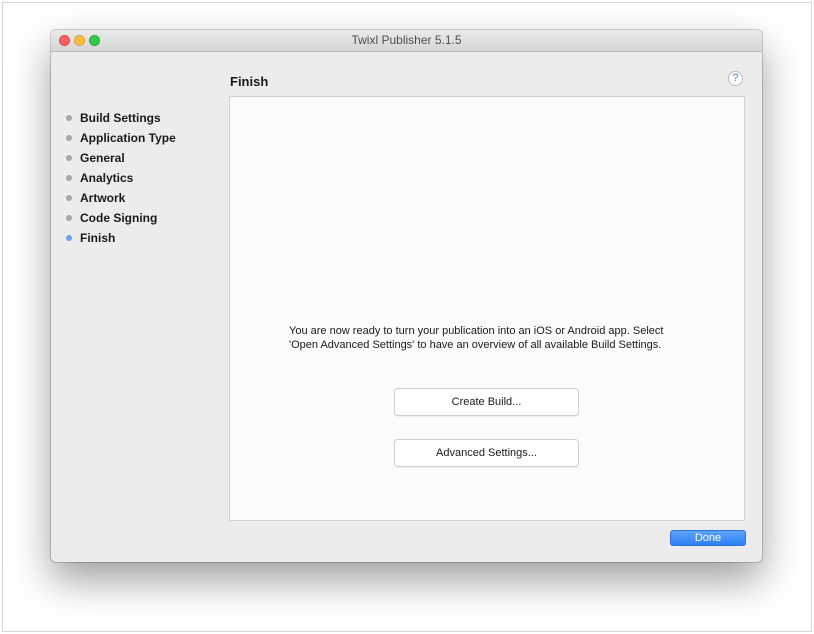 This screenshot has height=634, width=814. Describe the element at coordinates (119, 218) in the screenshot. I see `step-label: Code Signing` at that location.